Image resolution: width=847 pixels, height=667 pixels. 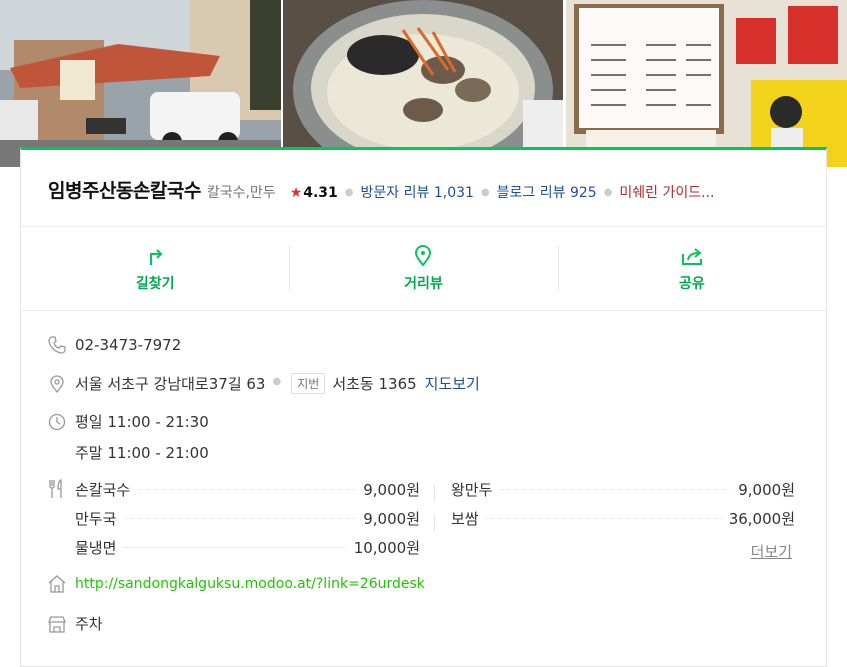 I want to click on blog-reviews-link: 블로그 리뷰 925, so click(x=547, y=193).